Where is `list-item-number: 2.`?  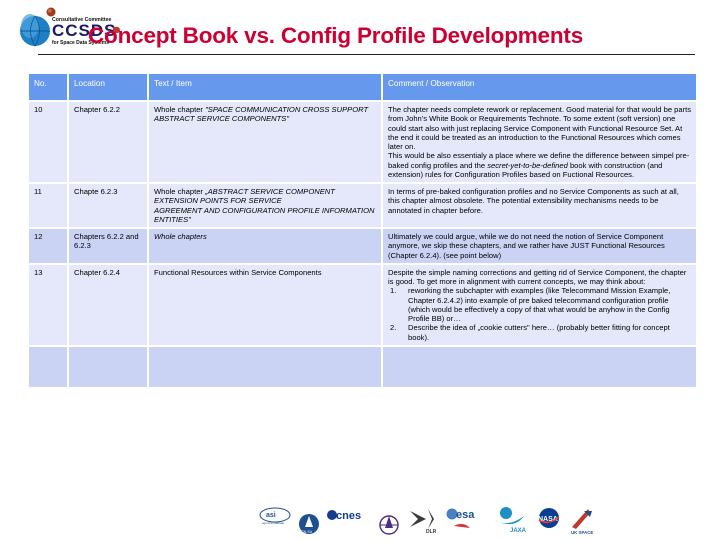 list-item-number: 2. is located at coordinates (393, 328).